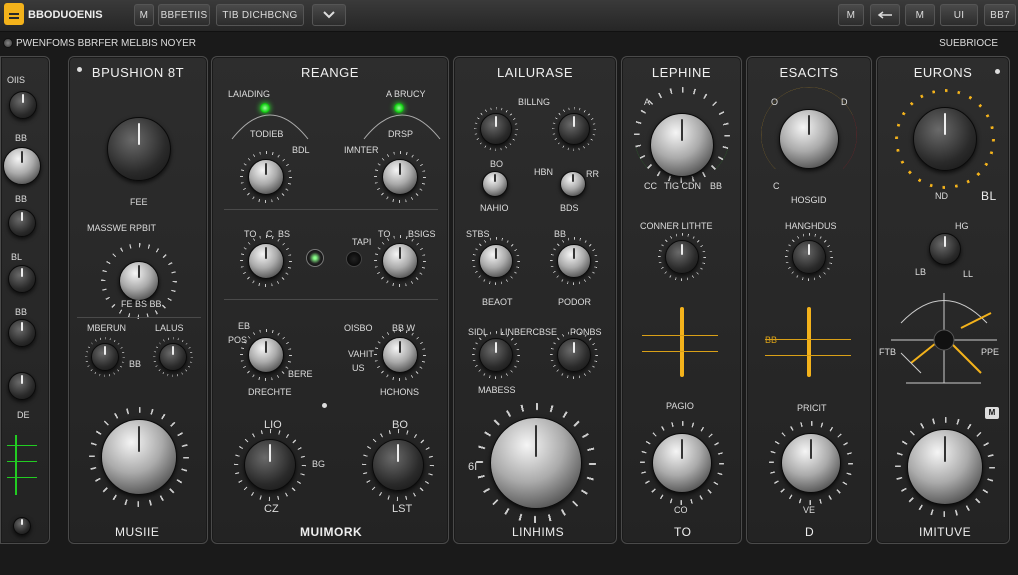 This screenshot has width=1018, height=575. What do you see at coordinates (319, 464) in the screenshot?
I see `knob-label: BG` at bounding box center [319, 464].